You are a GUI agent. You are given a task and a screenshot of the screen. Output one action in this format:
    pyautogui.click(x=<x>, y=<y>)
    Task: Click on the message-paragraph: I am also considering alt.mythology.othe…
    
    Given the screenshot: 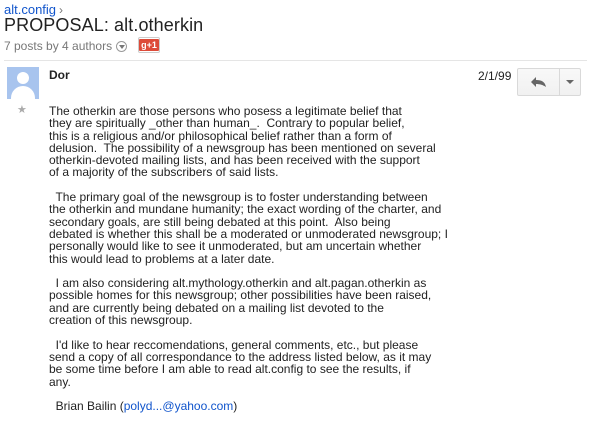 What is the action you would take?
    pyautogui.click(x=240, y=302)
    